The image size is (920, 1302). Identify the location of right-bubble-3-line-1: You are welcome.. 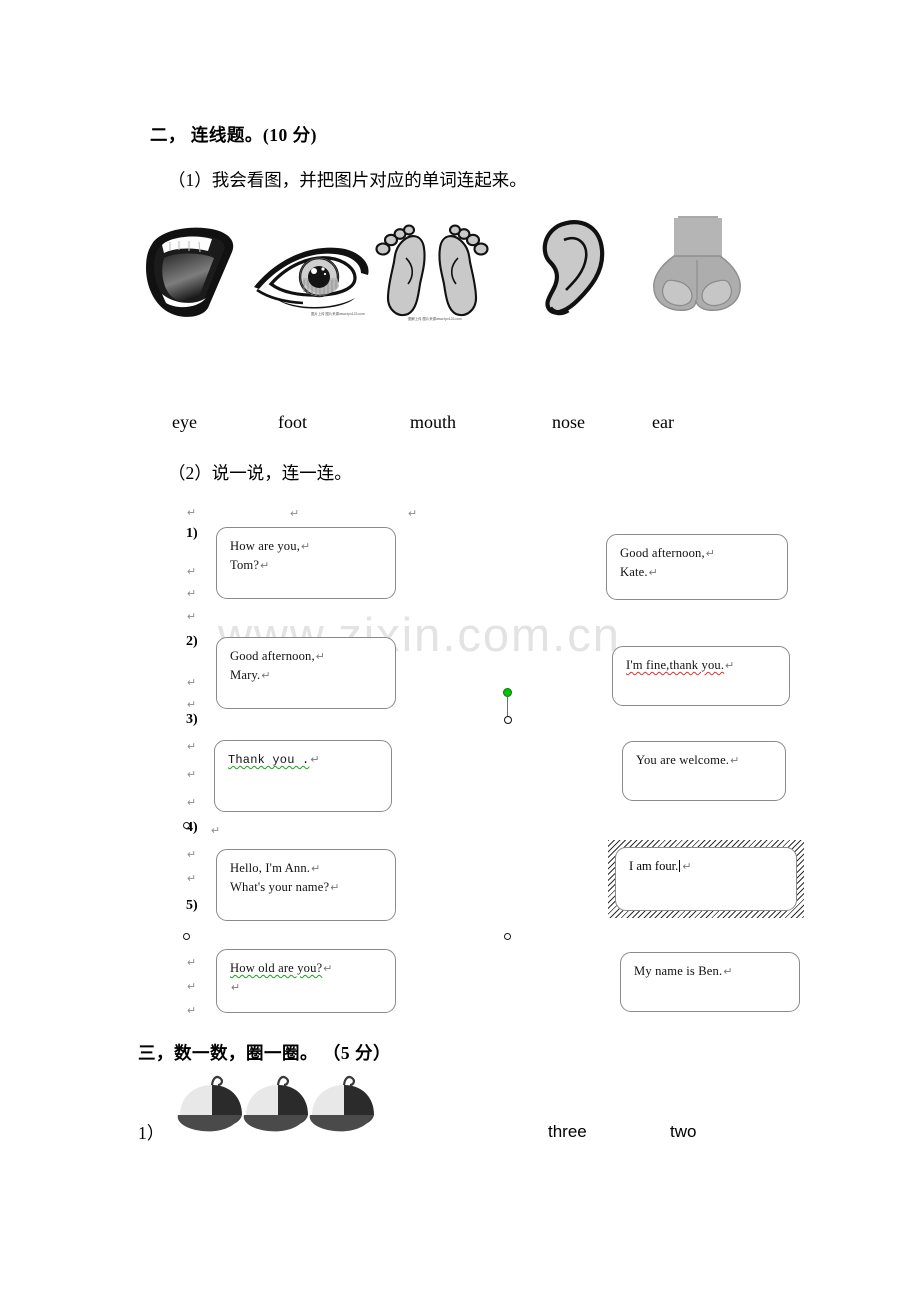
(683, 760).